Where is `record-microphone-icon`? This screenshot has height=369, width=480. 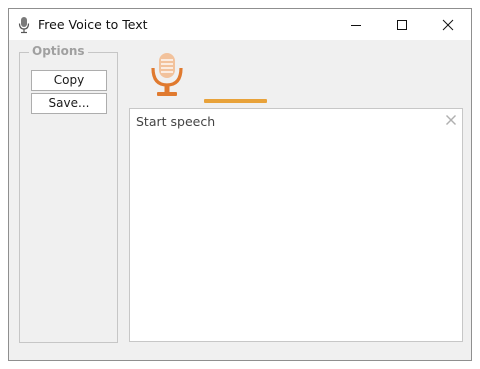
record-microphone-icon is located at coordinates (167, 75).